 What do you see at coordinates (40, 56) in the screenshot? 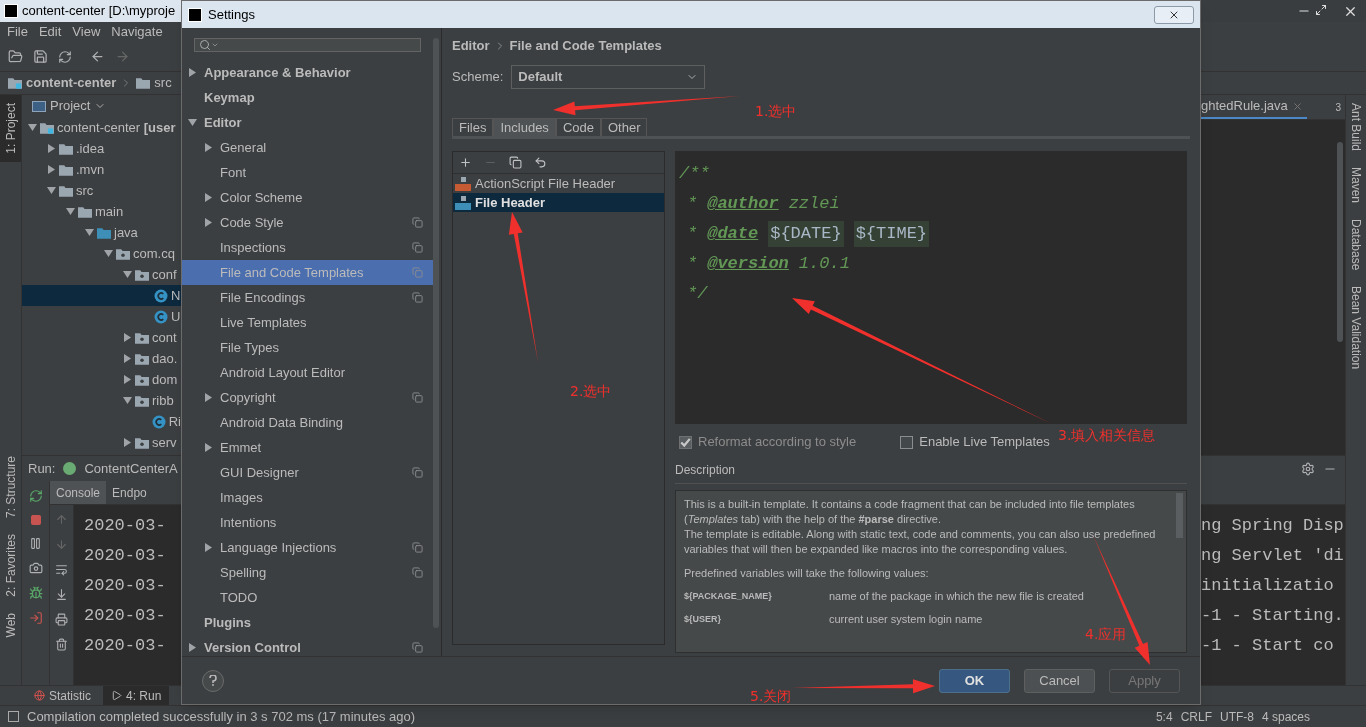
I see `save-icon` at bounding box center [40, 56].